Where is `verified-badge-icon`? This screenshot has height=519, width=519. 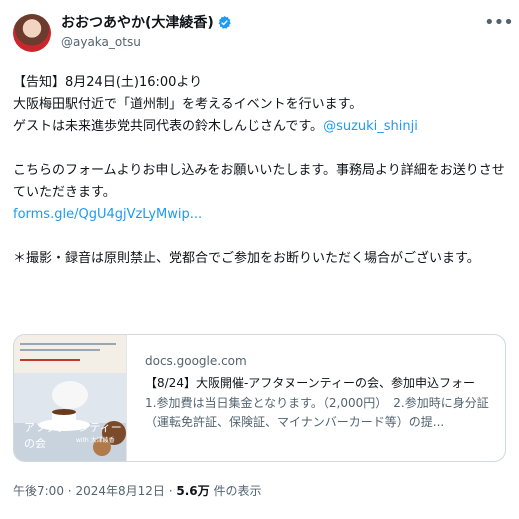 verified-badge-icon is located at coordinates (224, 22).